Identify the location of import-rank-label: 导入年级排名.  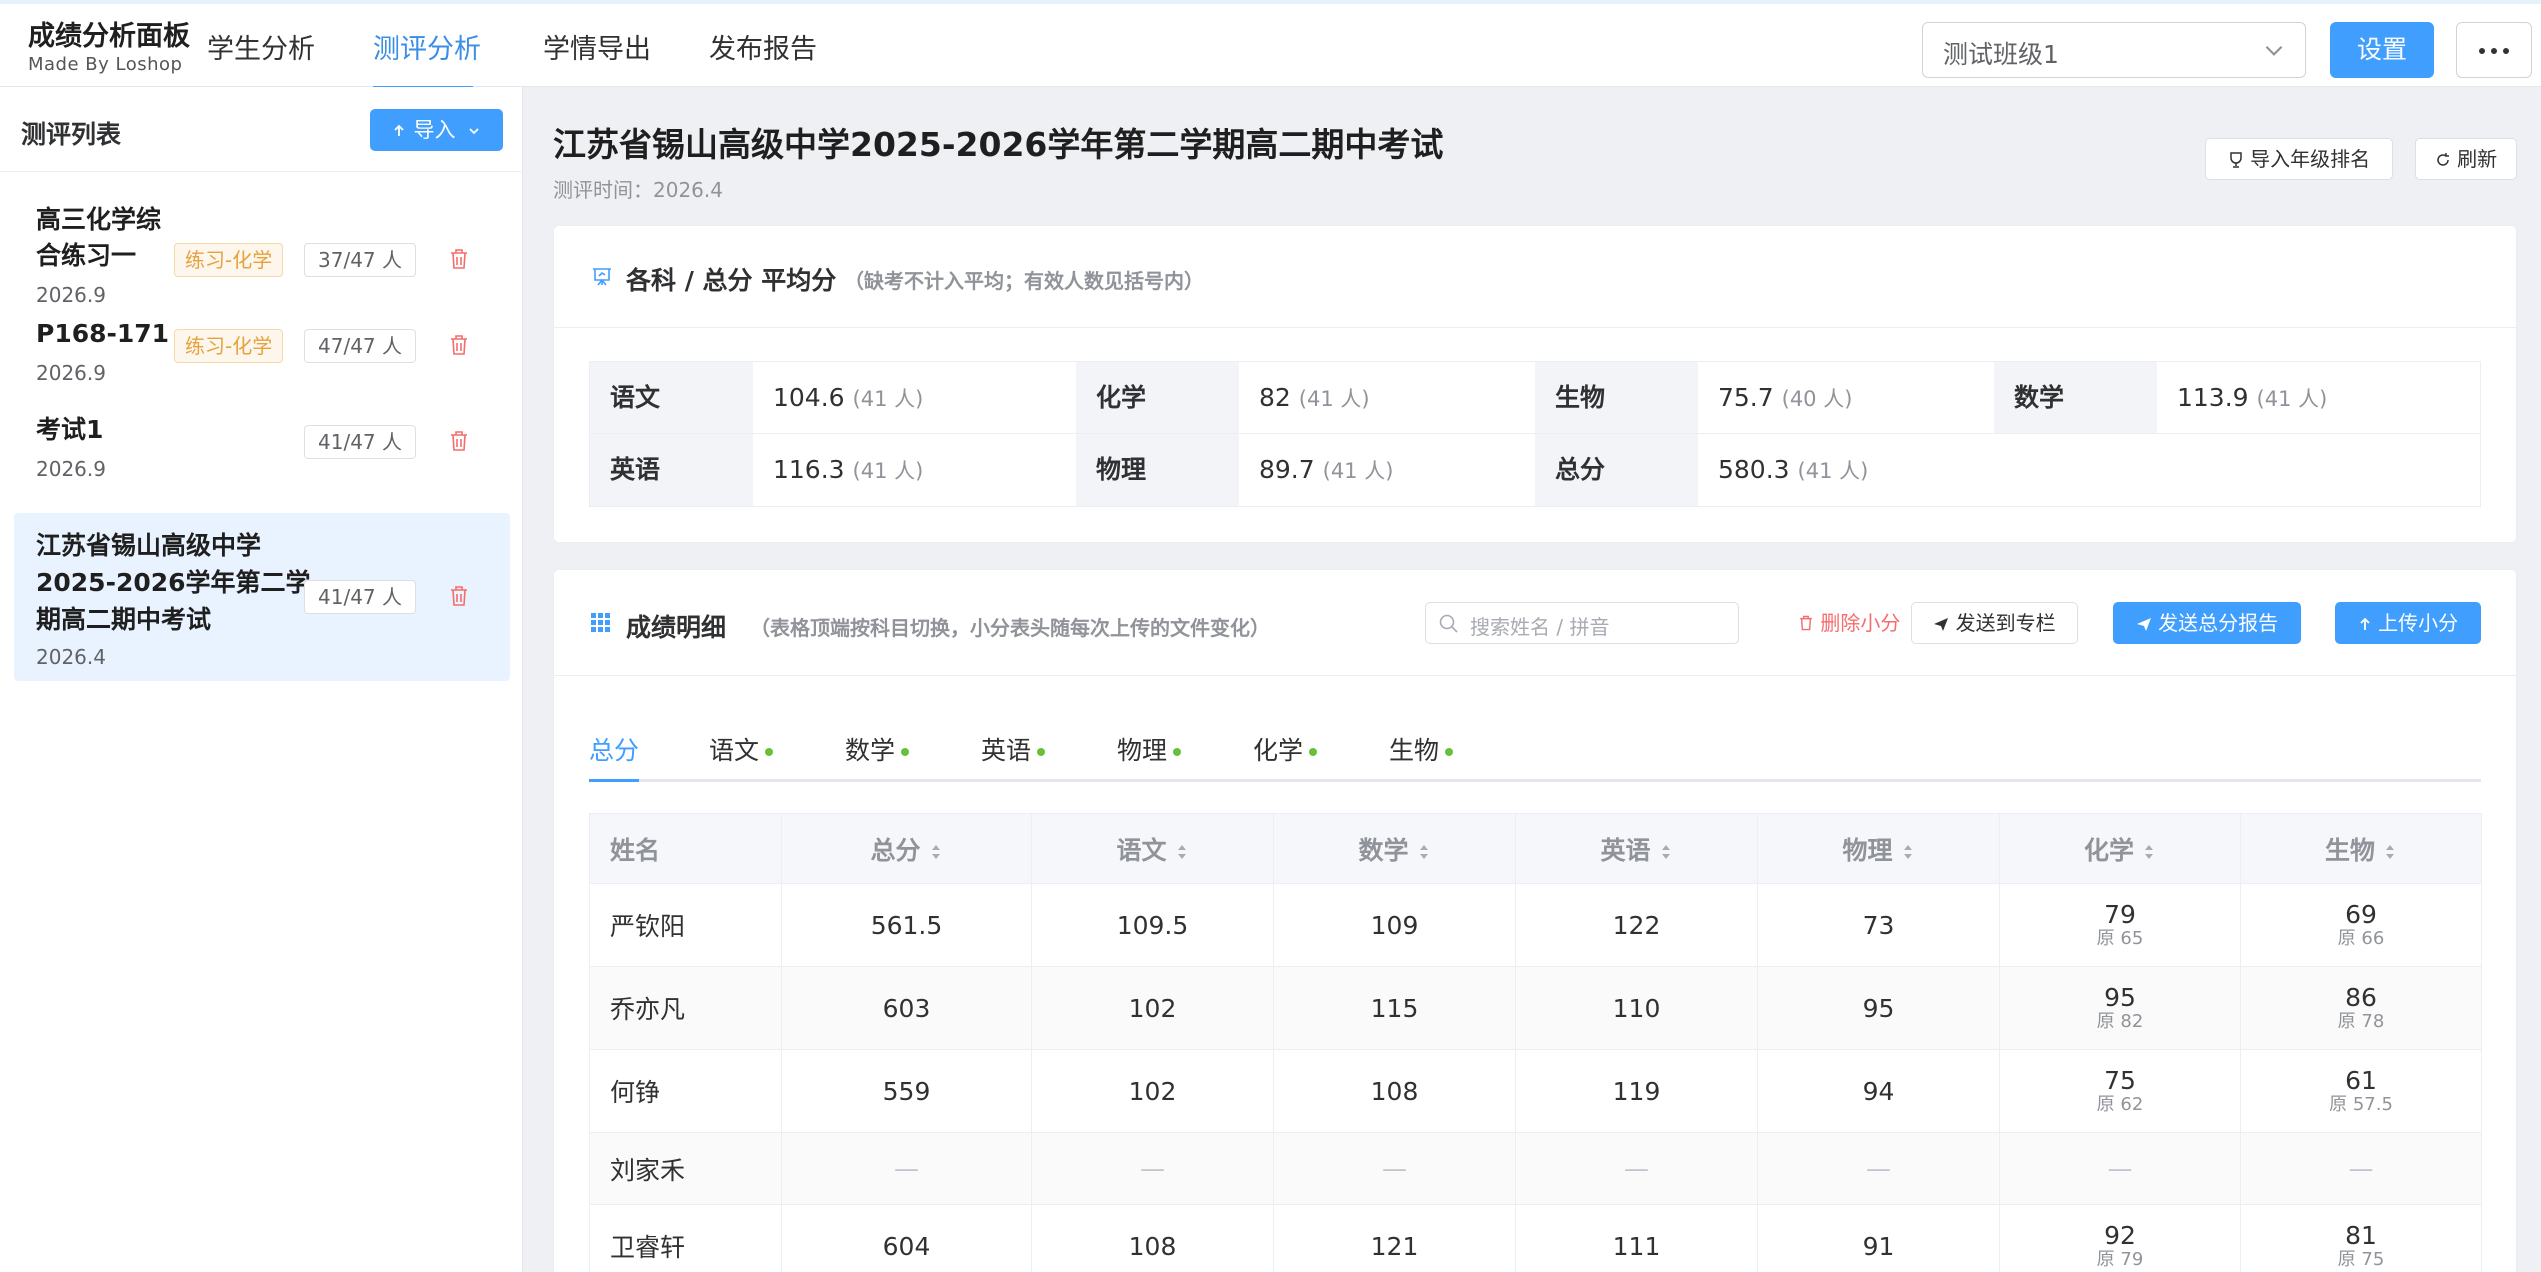
(2310, 159).